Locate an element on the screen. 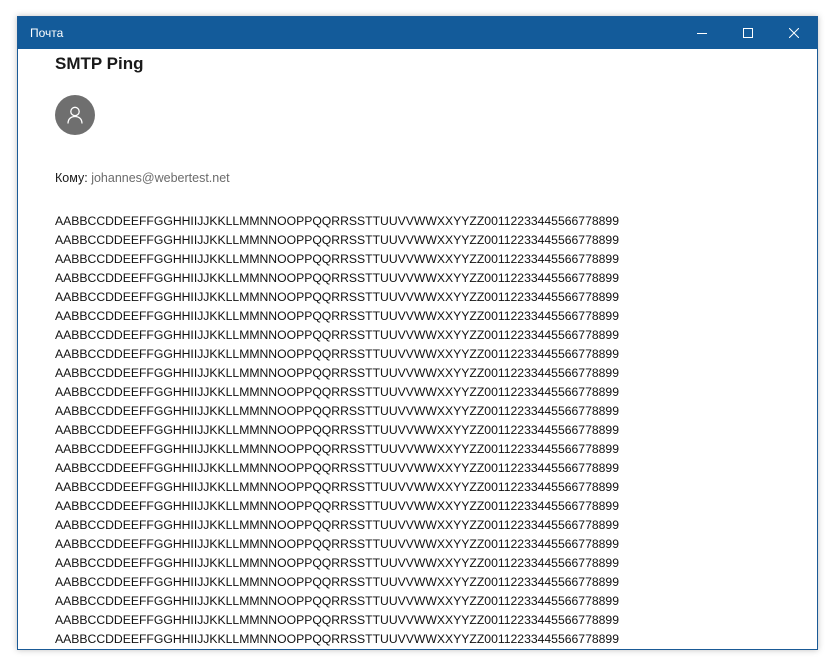  maximize-button is located at coordinates (748, 33).